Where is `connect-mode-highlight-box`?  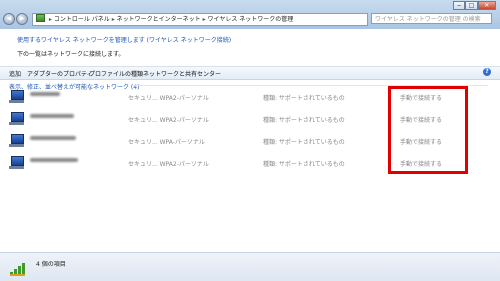 connect-mode-highlight-box is located at coordinates (428, 130).